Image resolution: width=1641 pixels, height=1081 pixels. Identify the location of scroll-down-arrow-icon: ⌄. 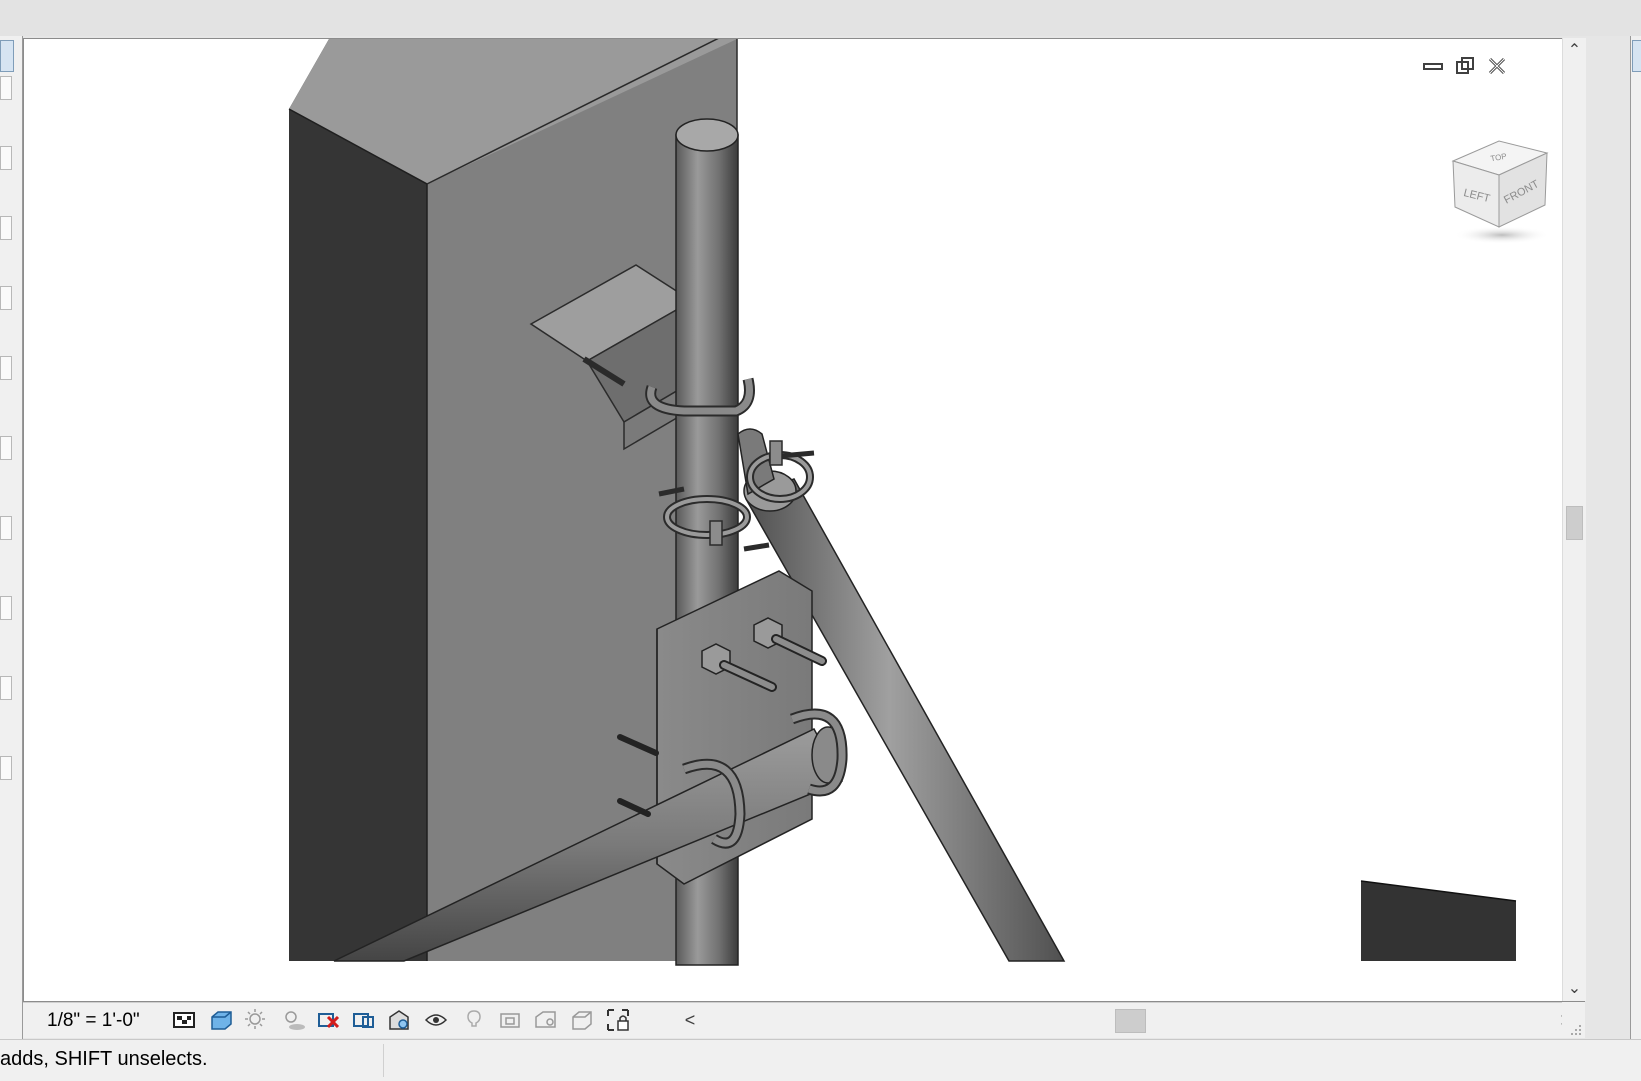
(1574, 989).